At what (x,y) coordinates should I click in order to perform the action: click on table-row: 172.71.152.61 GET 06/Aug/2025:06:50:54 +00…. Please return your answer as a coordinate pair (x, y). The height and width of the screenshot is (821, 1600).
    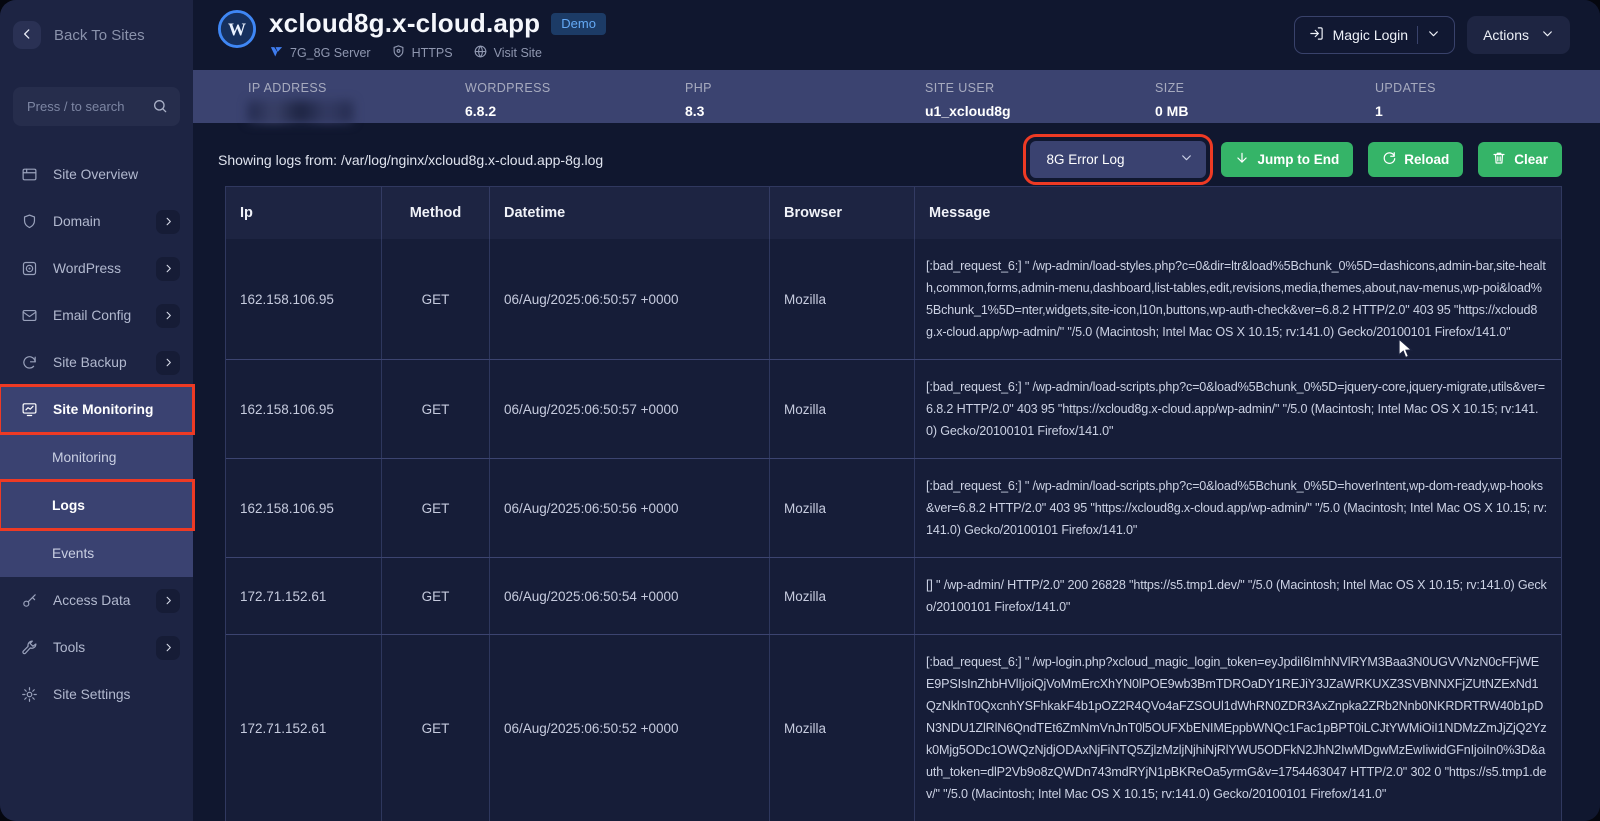
    Looking at the image, I should click on (893, 595).